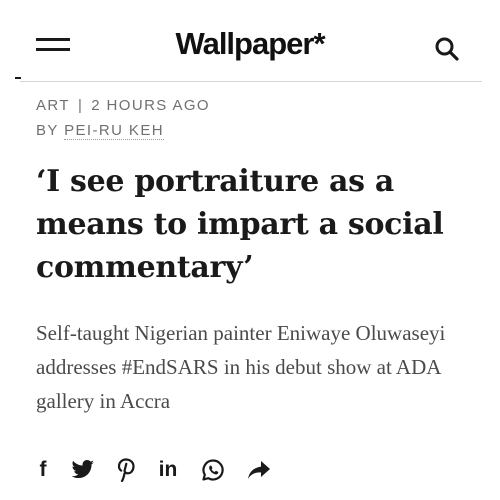  What do you see at coordinates (213, 470) in the screenshot?
I see `whatsapp-icon` at bounding box center [213, 470].